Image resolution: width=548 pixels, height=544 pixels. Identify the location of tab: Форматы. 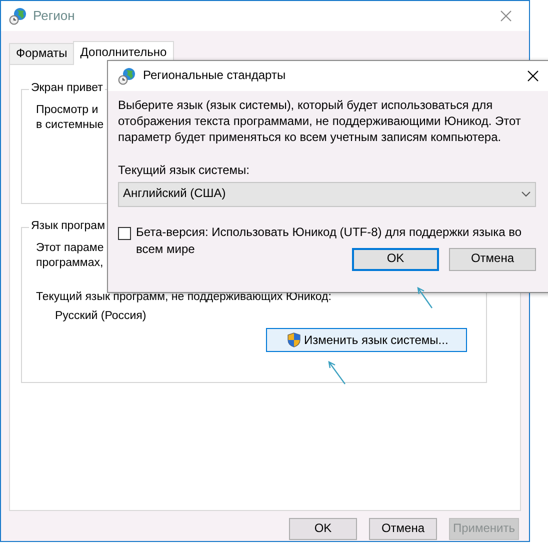
(41, 53).